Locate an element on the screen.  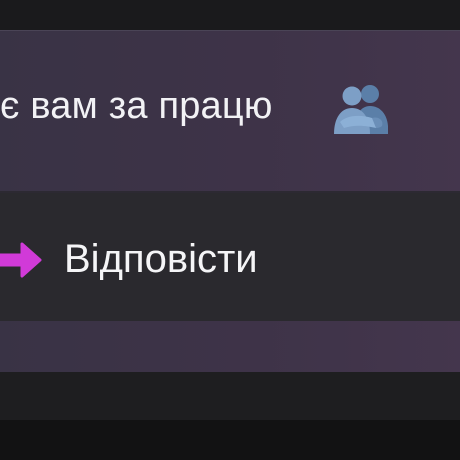
bottom-band is located at coordinates (230, 396).